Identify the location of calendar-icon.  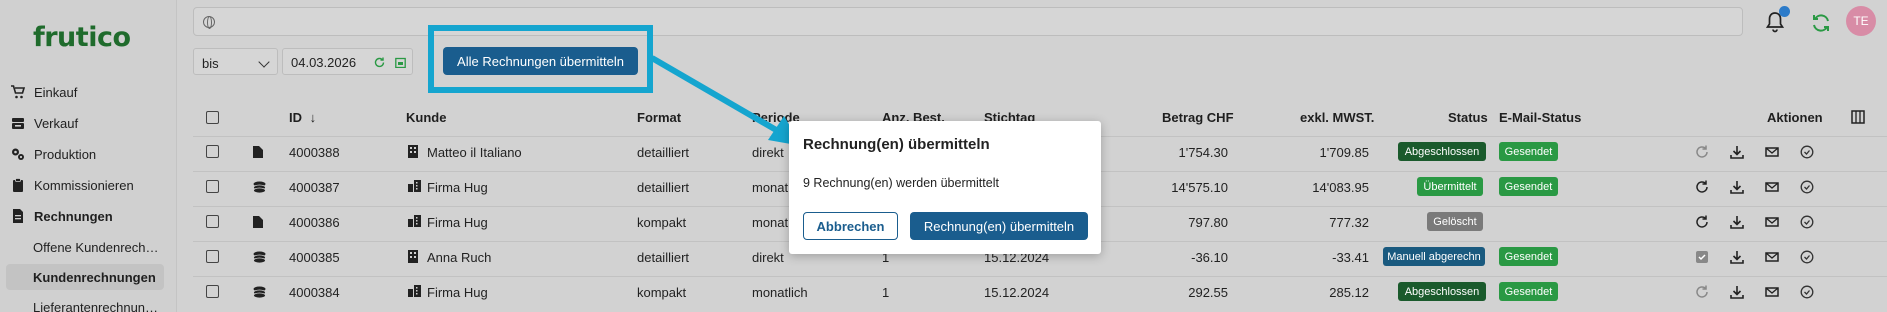
(400, 62).